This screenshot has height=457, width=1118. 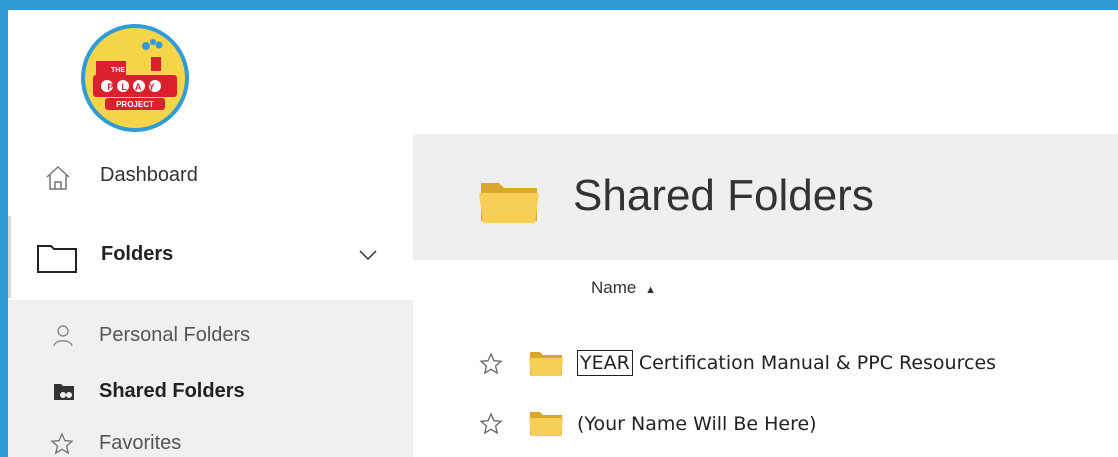 What do you see at coordinates (149, 175) in the screenshot?
I see `sidebar-item-label: Dashboard` at bounding box center [149, 175].